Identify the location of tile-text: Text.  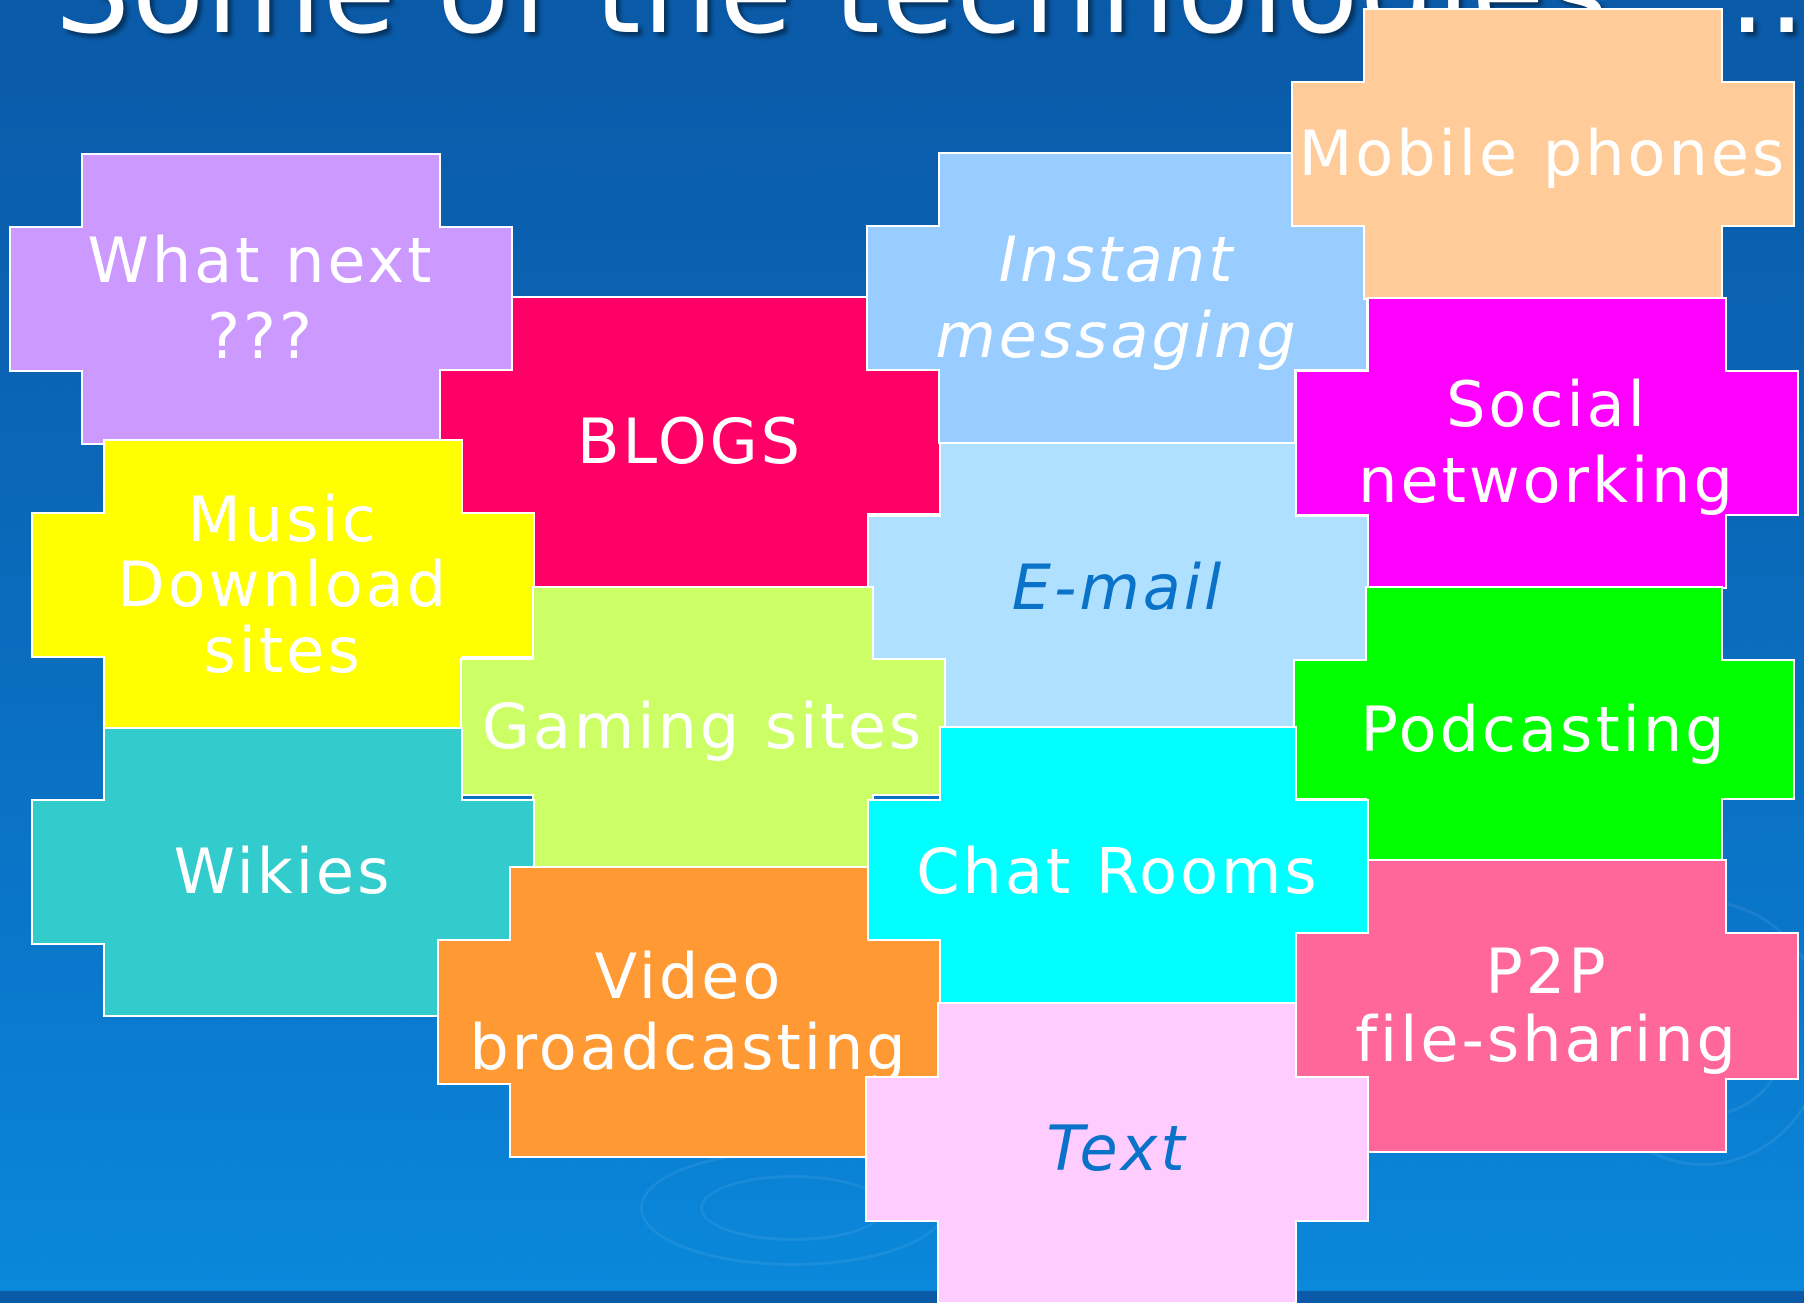
(1117, 1152).